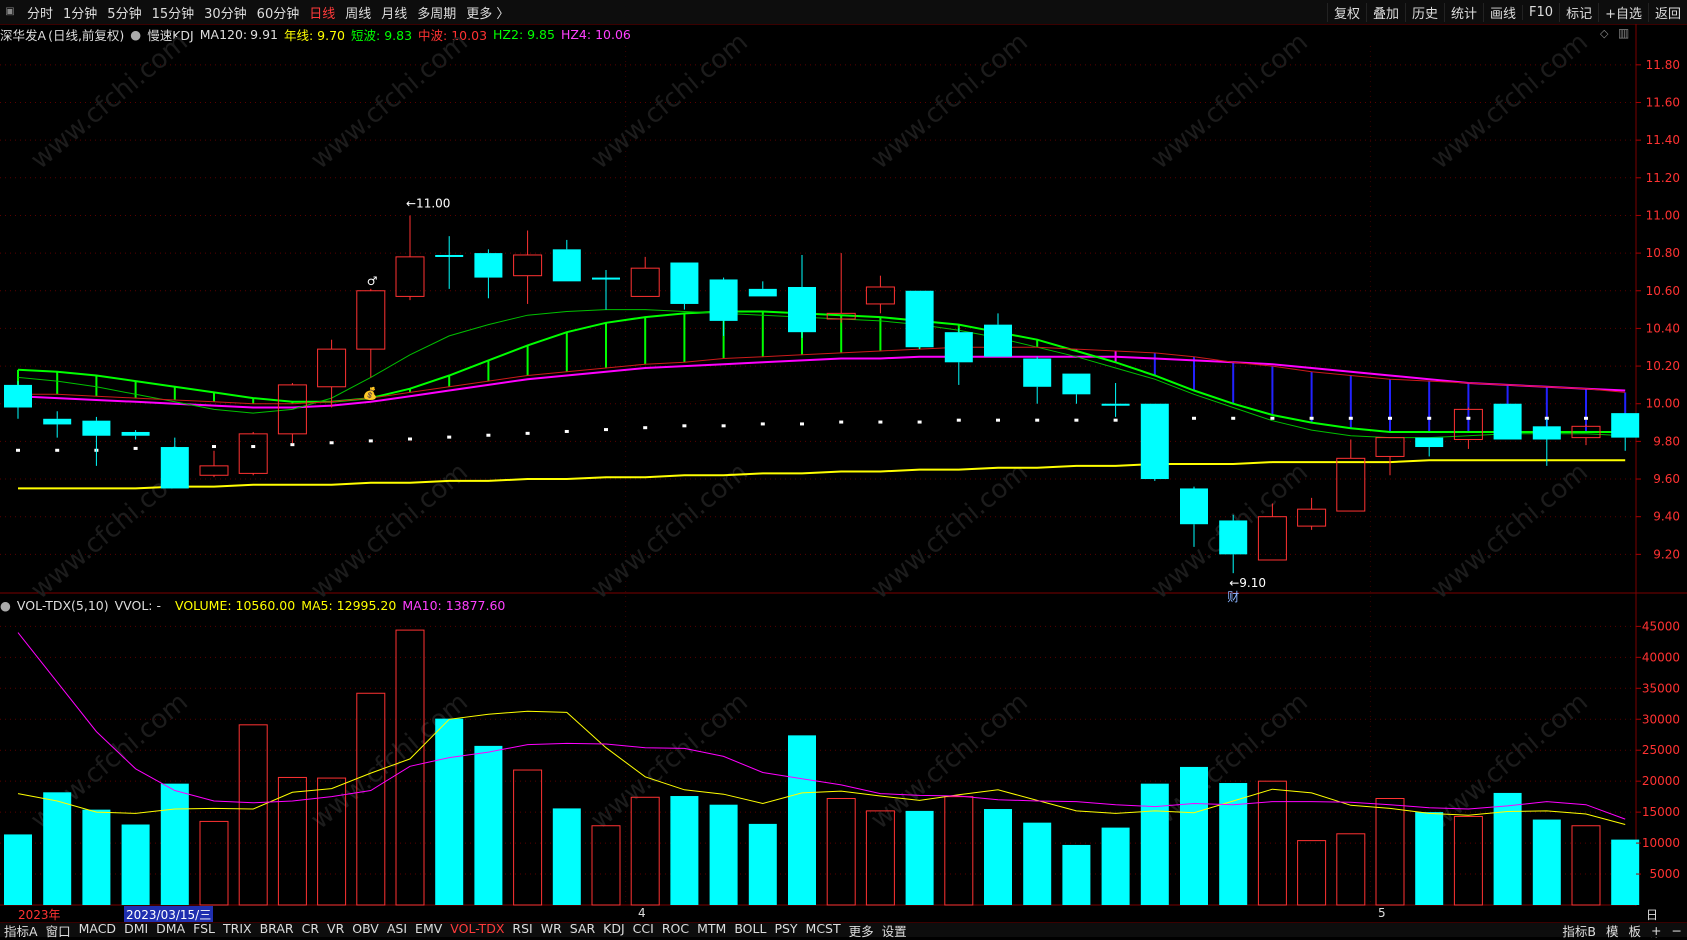 The width and height of the screenshot is (1687, 940). I want to click on indicator-tab-17: ROC, so click(675, 930).